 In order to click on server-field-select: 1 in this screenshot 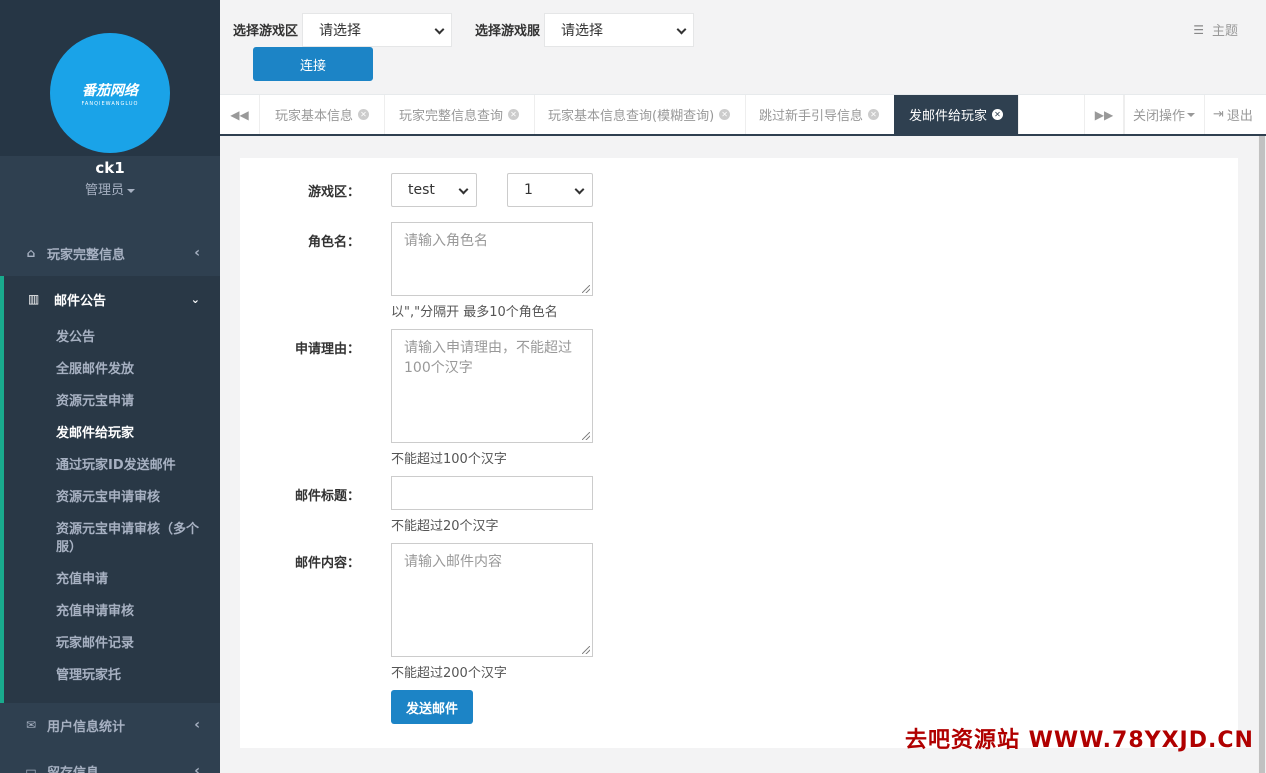, I will do `click(550, 190)`.